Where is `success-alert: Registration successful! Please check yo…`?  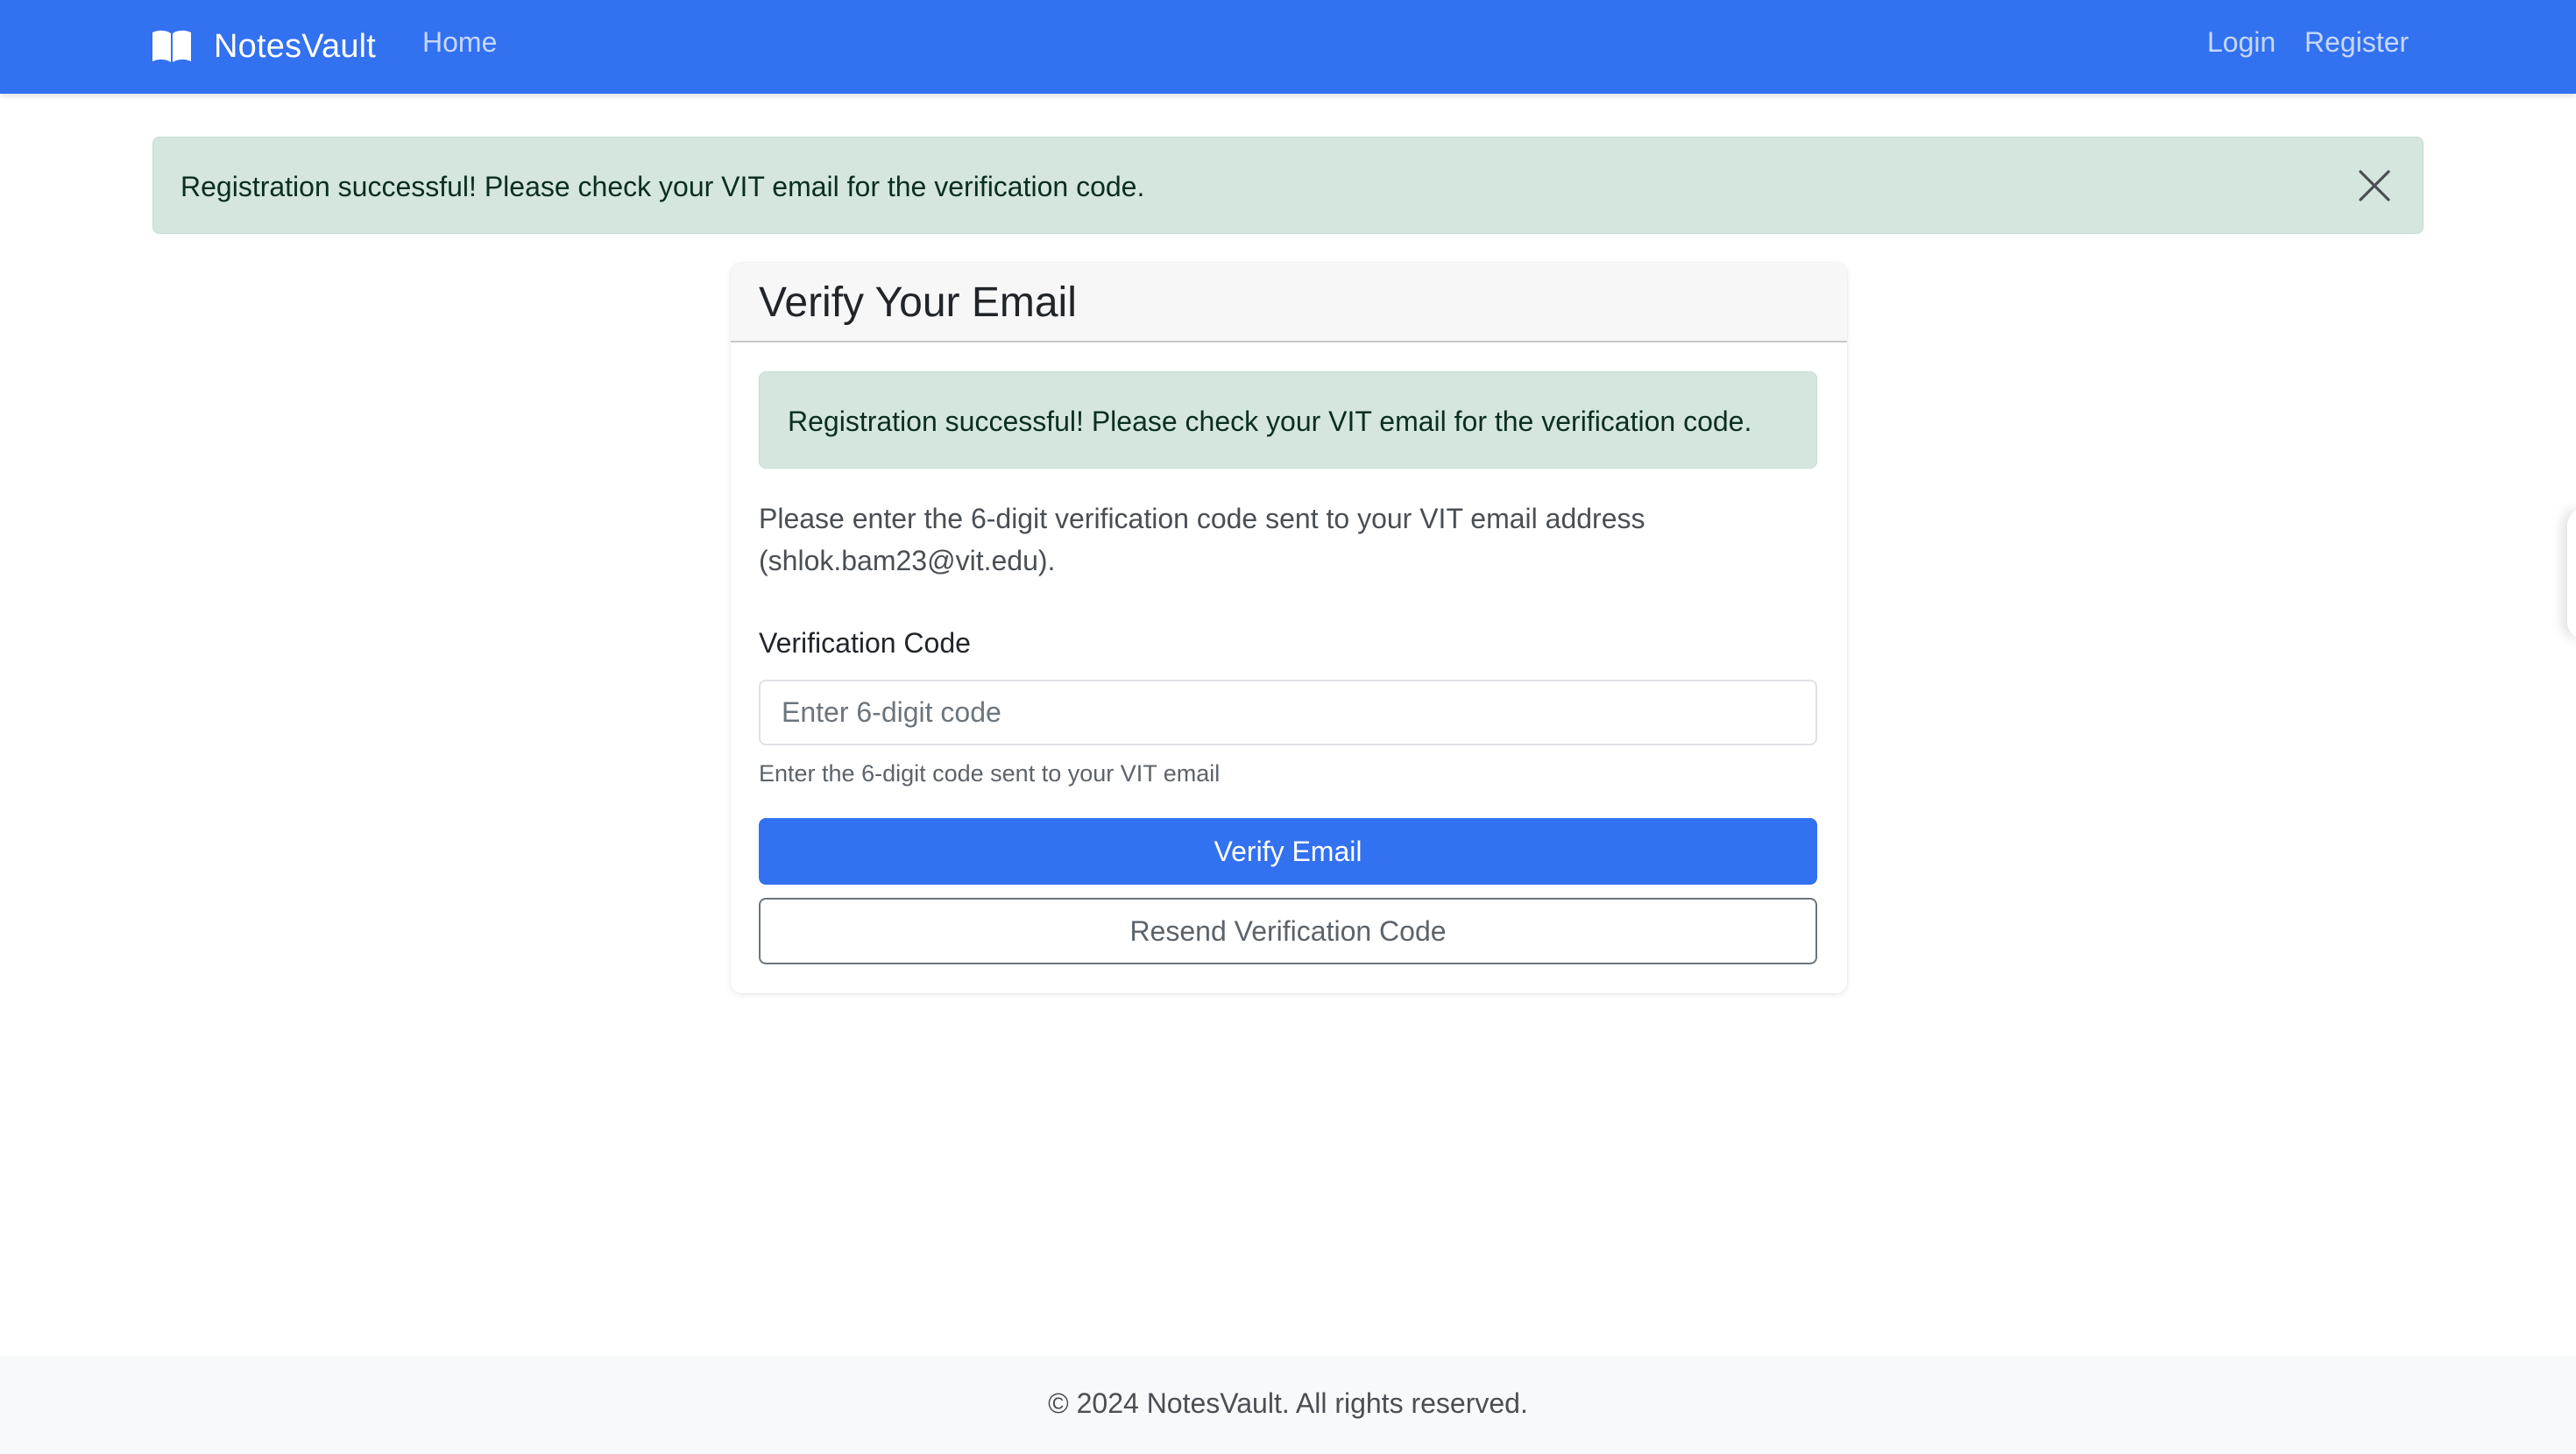
success-alert: Registration successful! Please check yo… is located at coordinates (1288, 420).